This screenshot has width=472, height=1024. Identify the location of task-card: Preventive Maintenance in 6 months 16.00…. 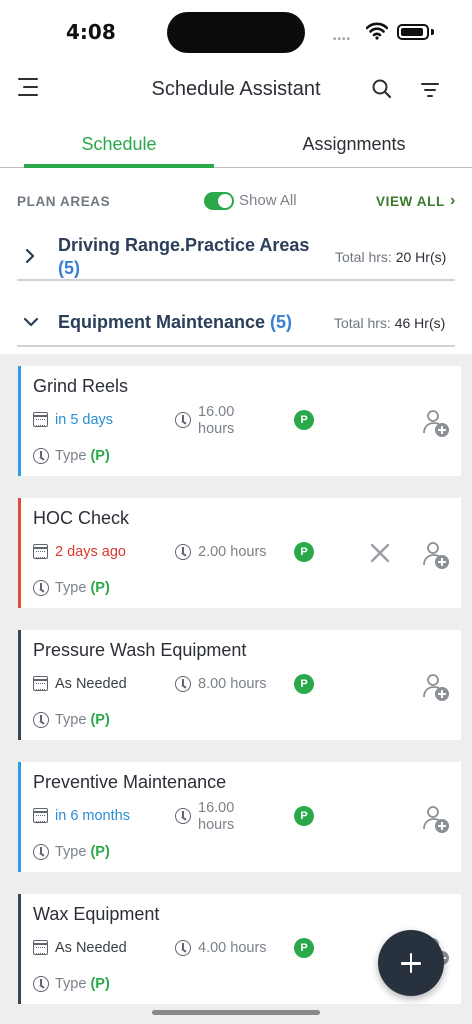
(239, 817).